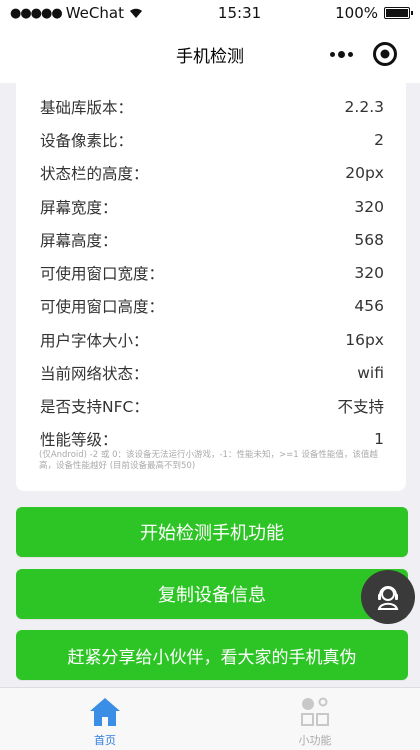  I want to click on tab-bar: 首页 小功能, so click(210, 718).